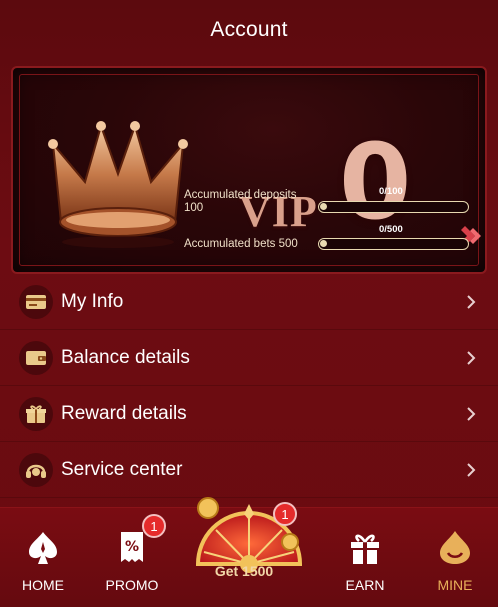 Image resolution: width=498 pixels, height=607 pixels. I want to click on crown-icon, so click(118, 184).